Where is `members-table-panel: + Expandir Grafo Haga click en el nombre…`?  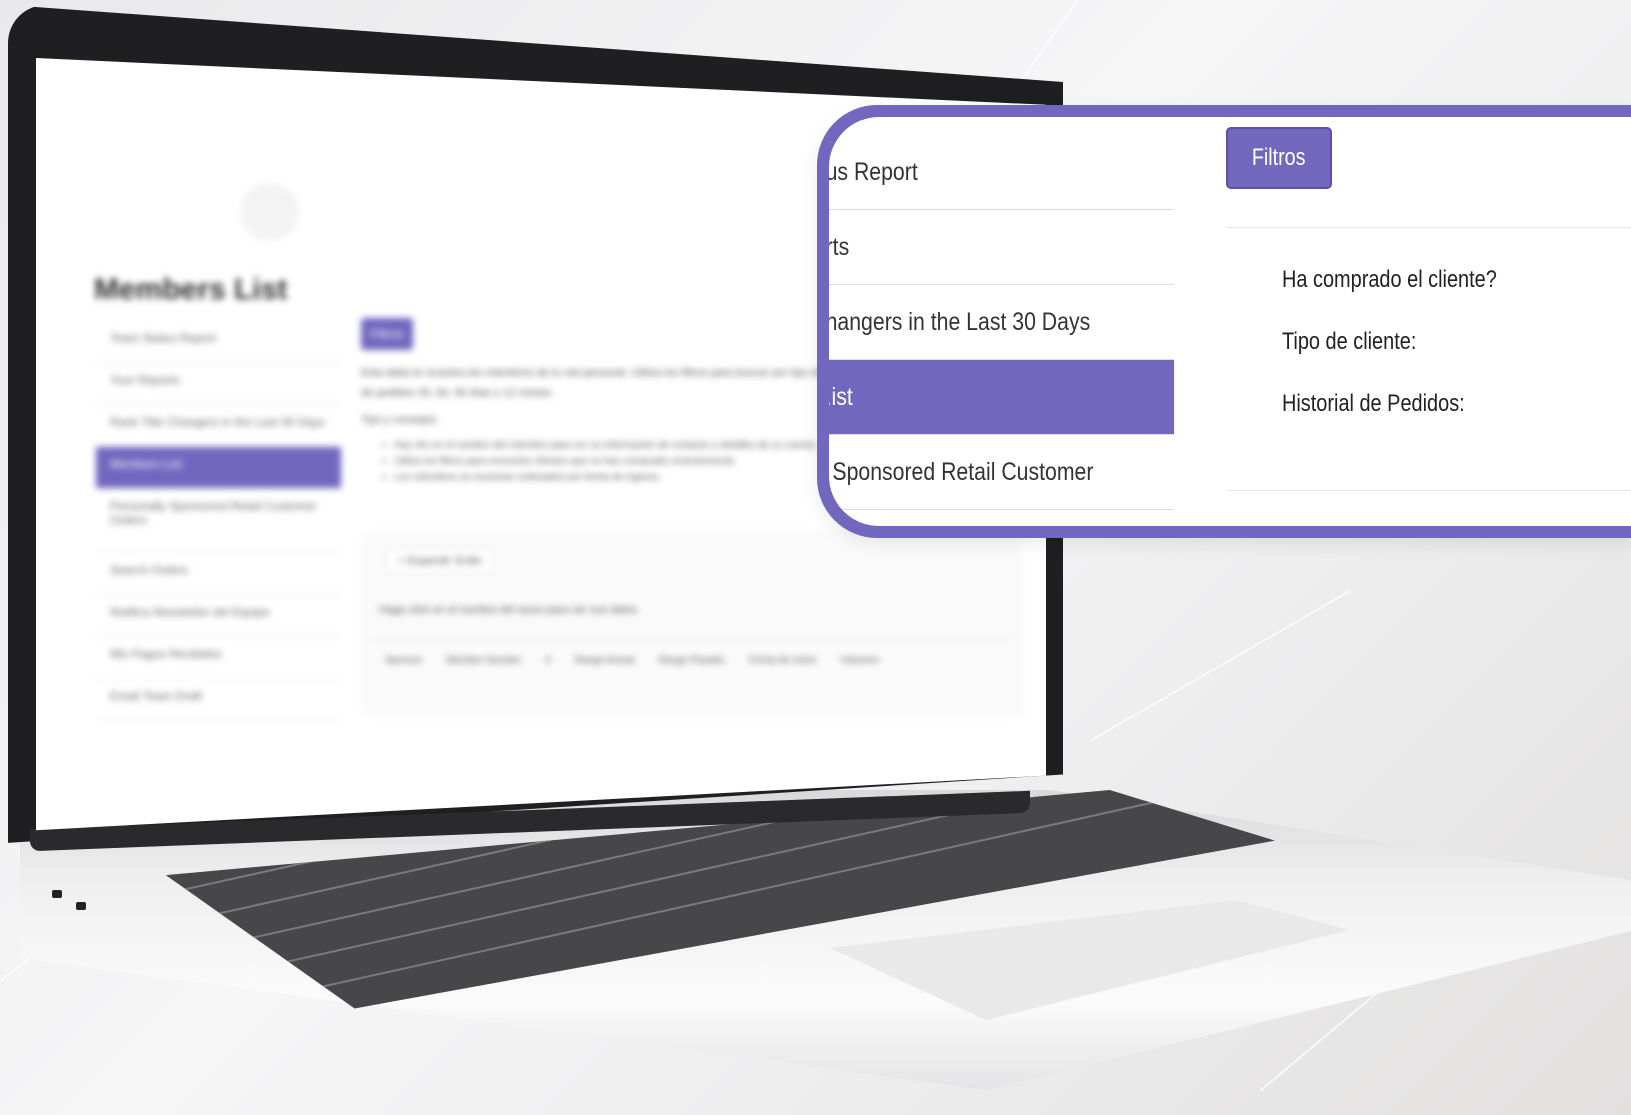
members-table-panel: + Expandir Grafo Haga click en el nombre… is located at coordinates (692, 624).